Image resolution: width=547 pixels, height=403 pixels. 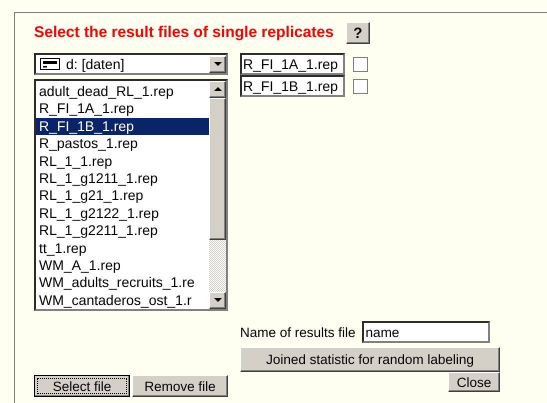 I want to click on file-item: RL_1_1.rep, so click(x=74, y=161).